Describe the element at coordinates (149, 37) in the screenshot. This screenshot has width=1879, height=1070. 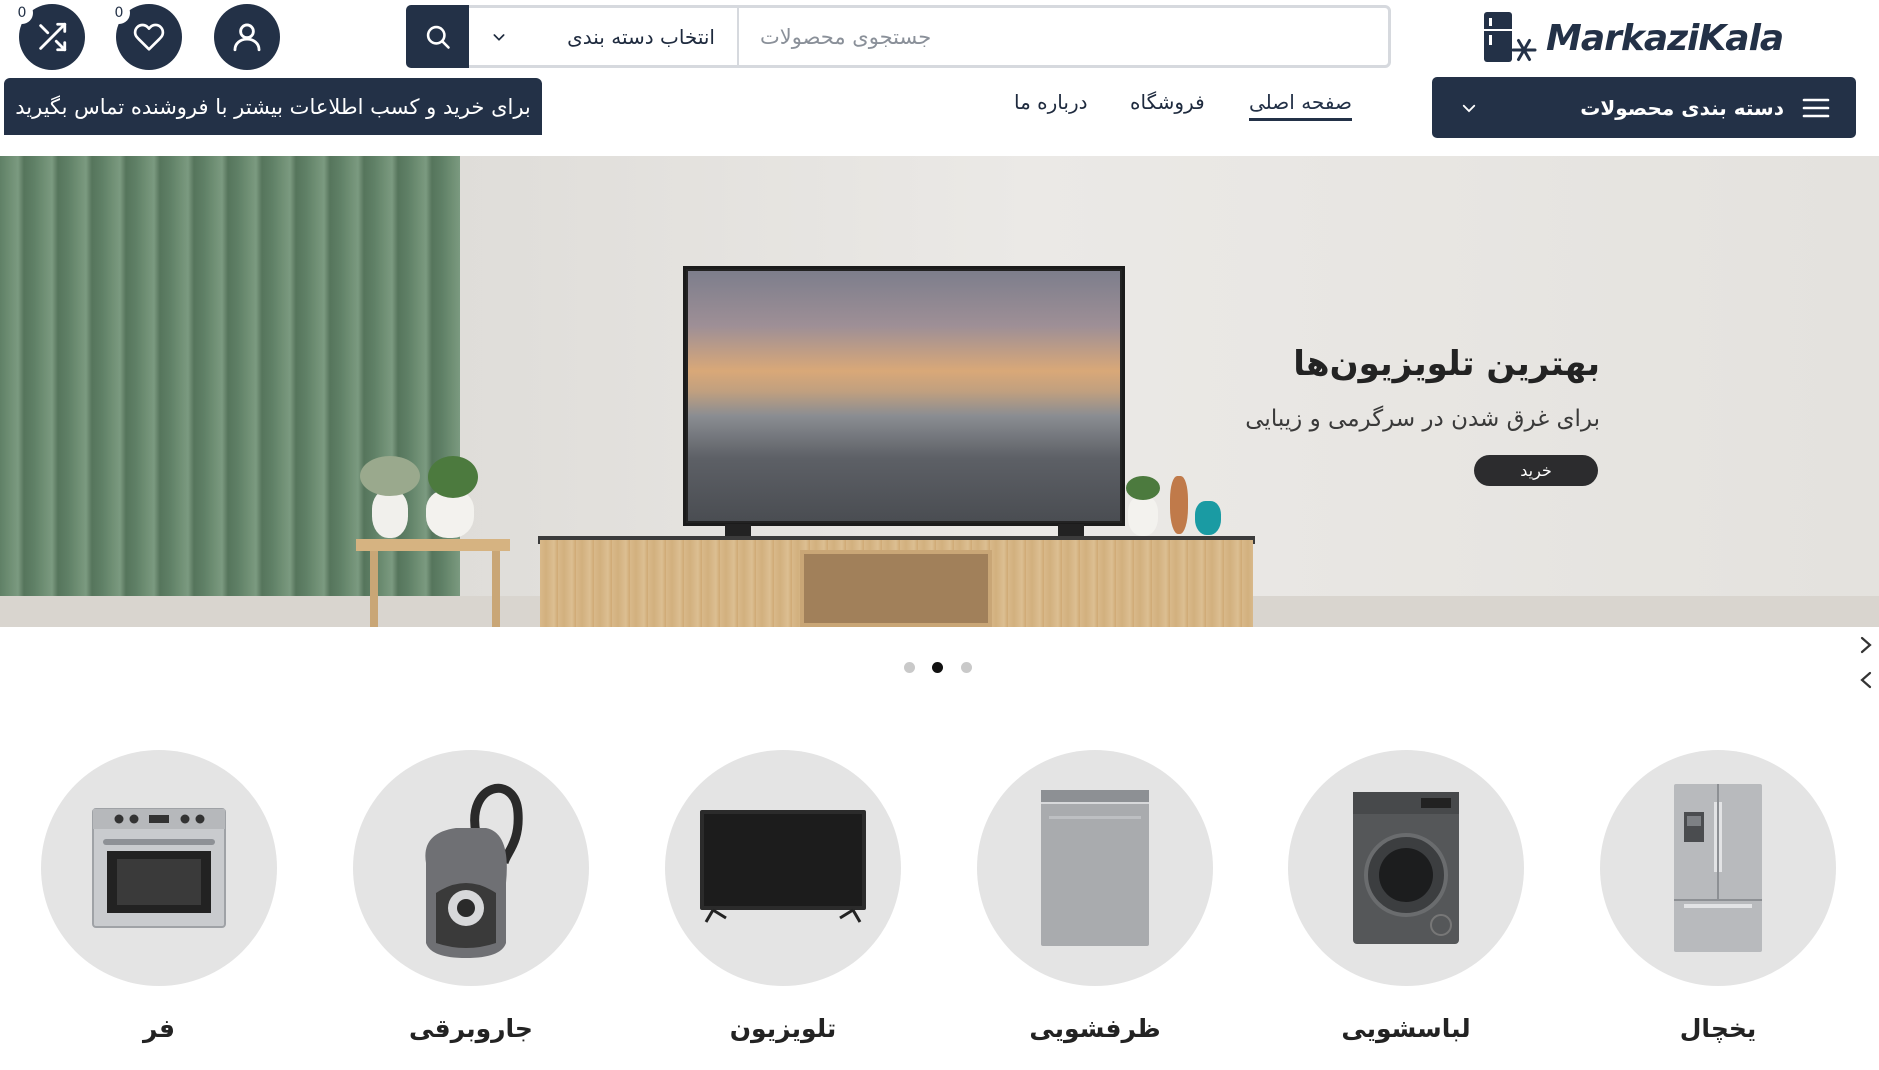
I see `heart-icon` at that location.